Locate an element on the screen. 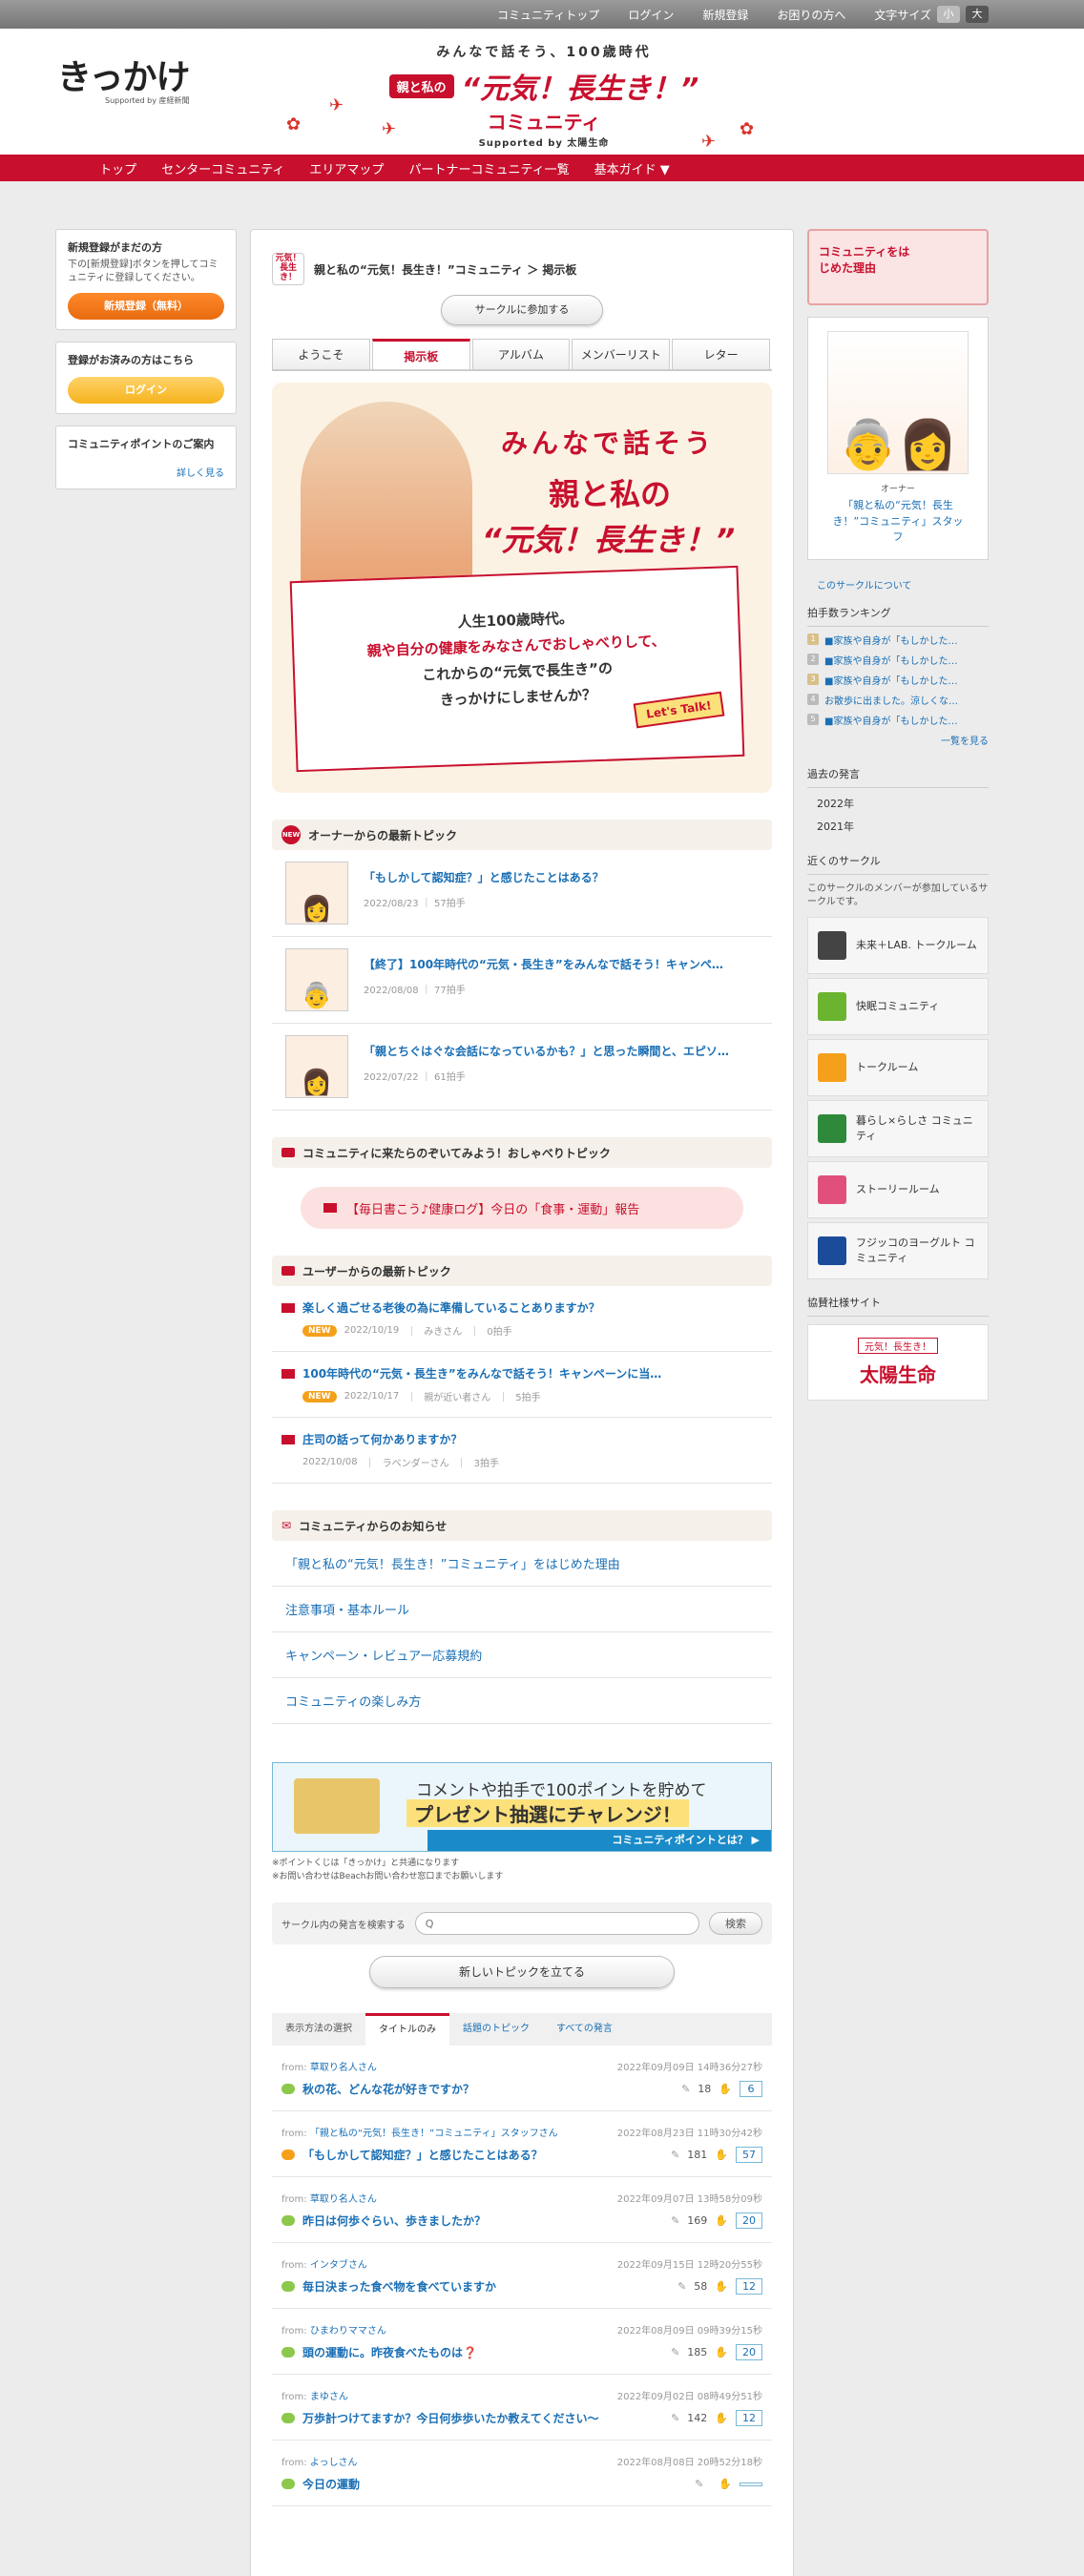 This screenshot has width=1084, height=2576. kikkake-logo: きっかけ Supported by 産経新聞 is located at coordinates (124, 78).